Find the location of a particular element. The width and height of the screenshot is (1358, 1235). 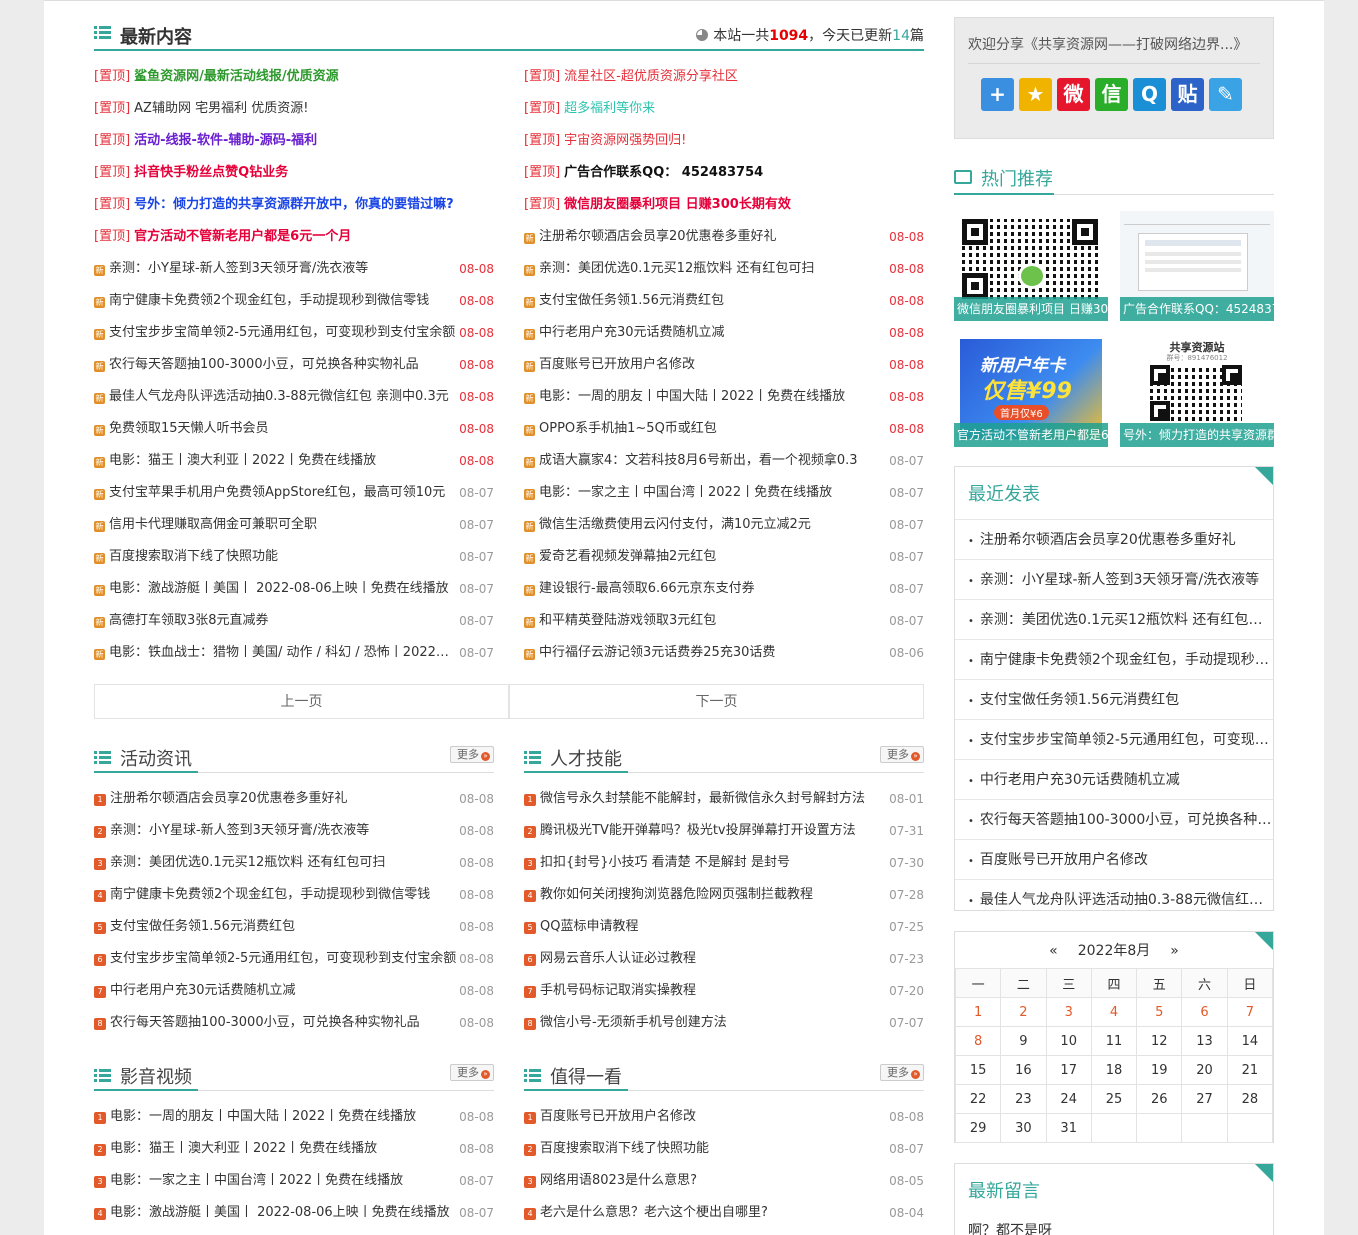

list-item: 新亲测：小Y星球-新人签到3天领牙膏/洗衣液等 08-08 is located at coordinates (294, 269).